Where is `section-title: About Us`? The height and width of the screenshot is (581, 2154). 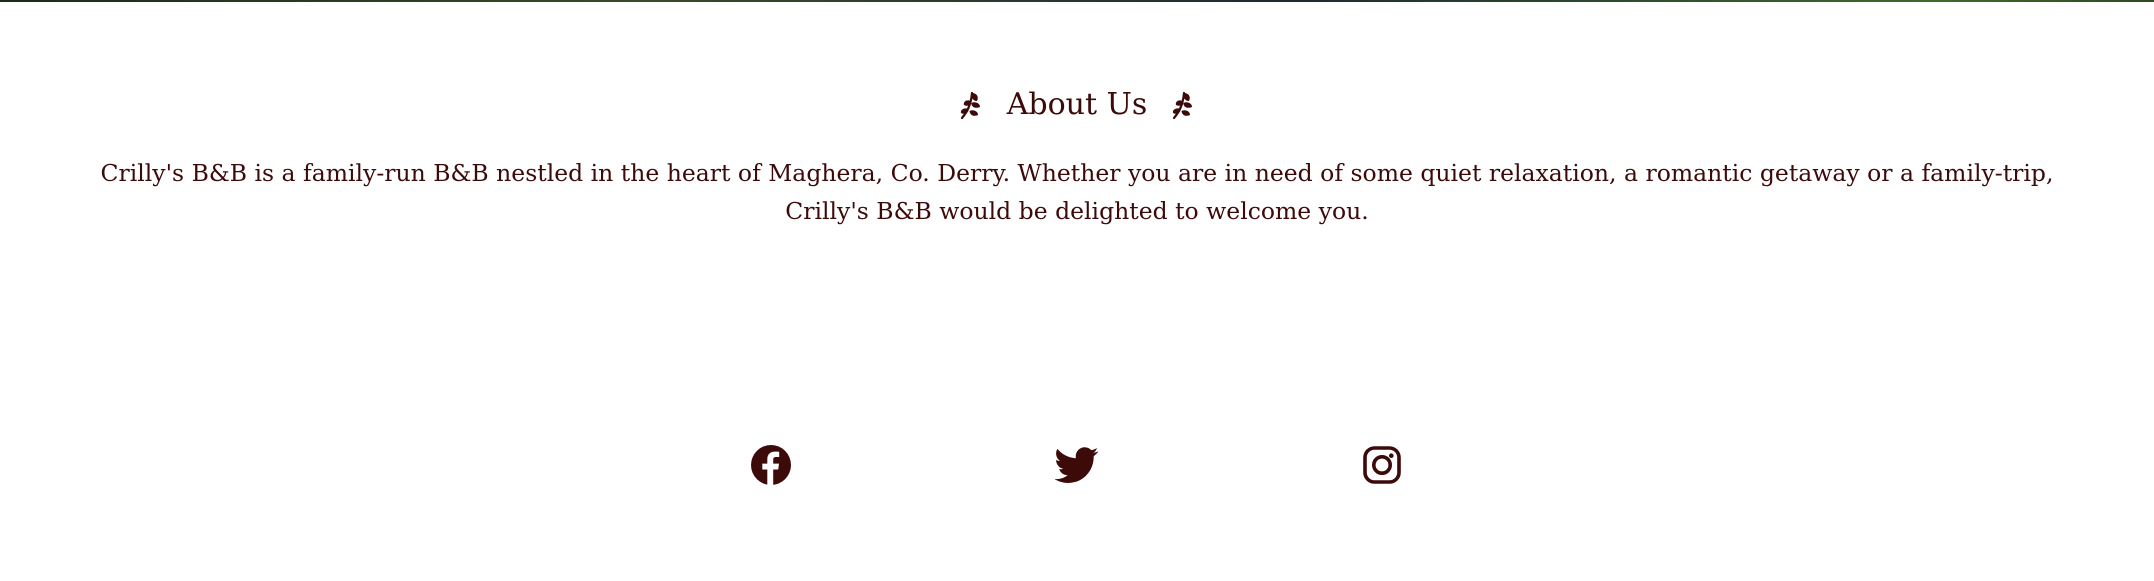
section-title: About Us is located at coordinates (1077, 104).